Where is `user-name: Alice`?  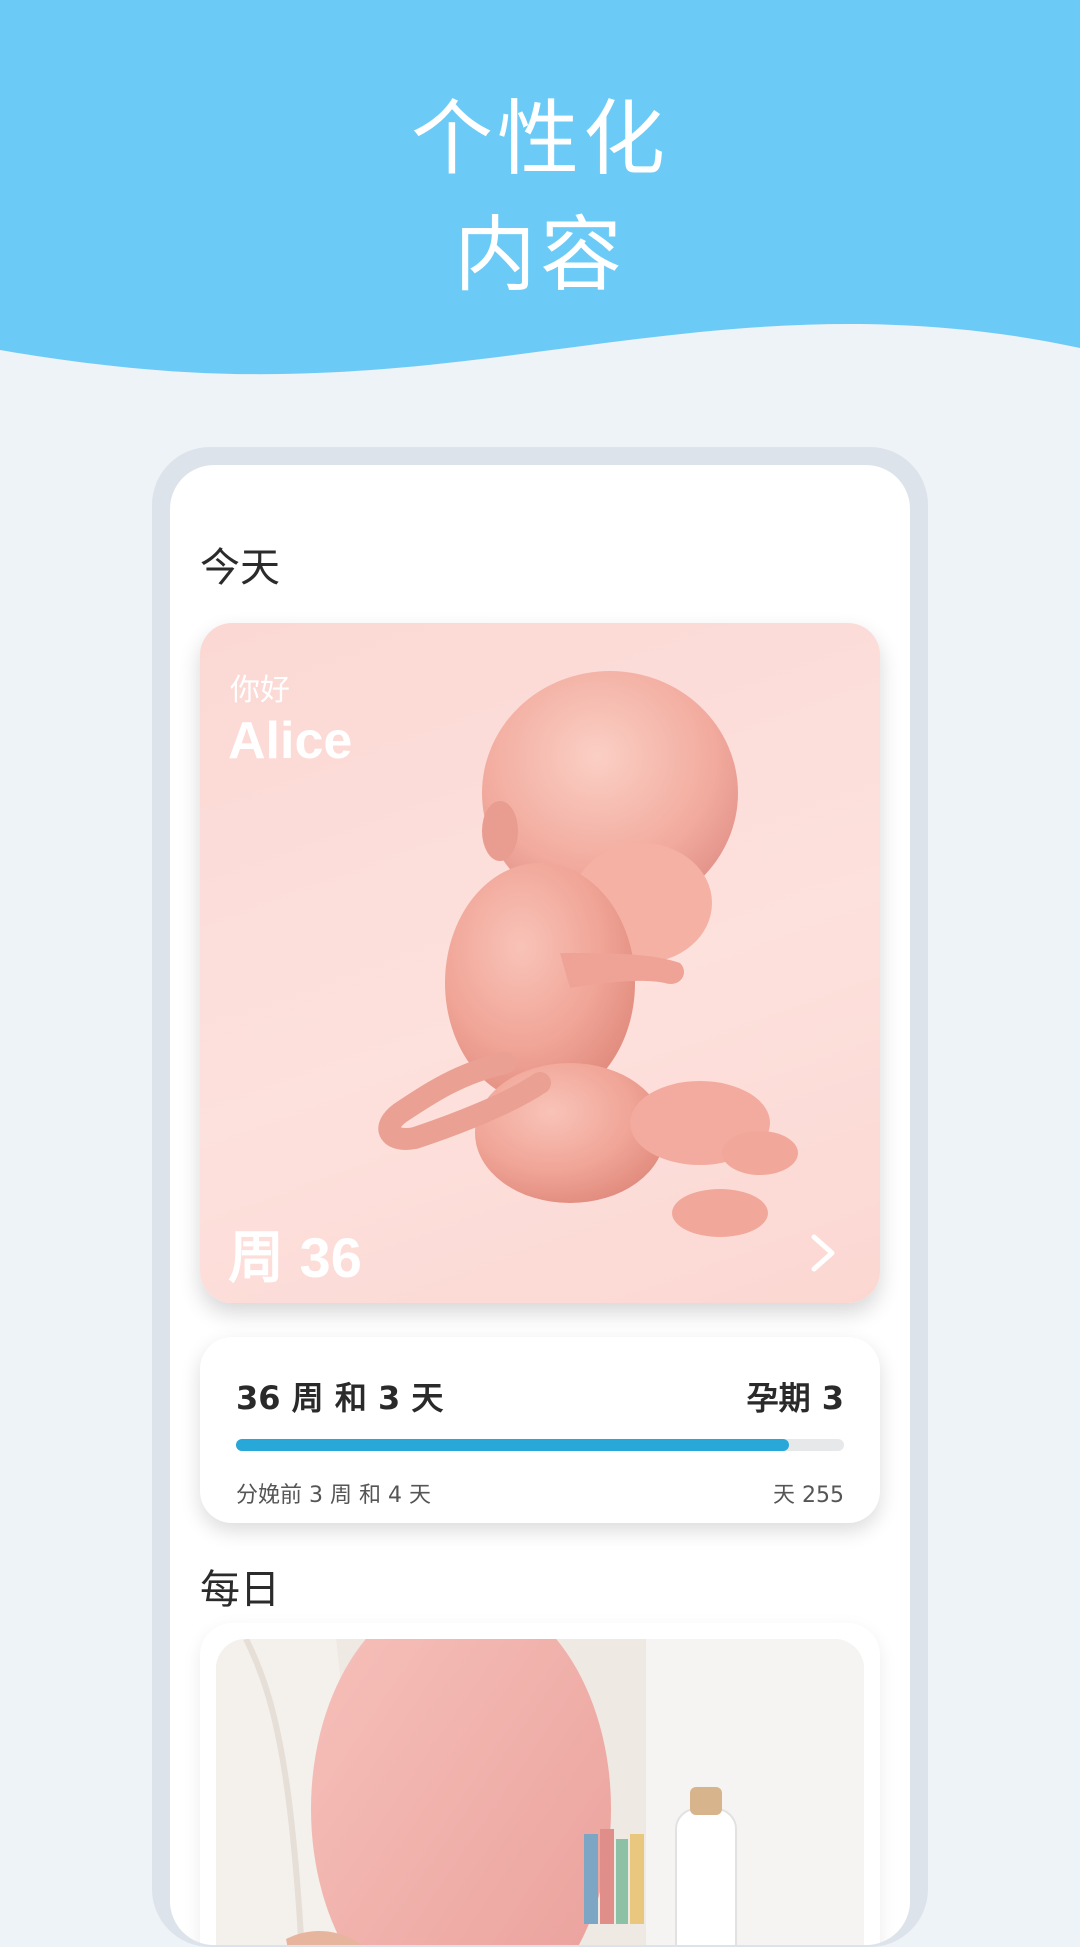
user-name: Alice is located at coordinates (290, 741).